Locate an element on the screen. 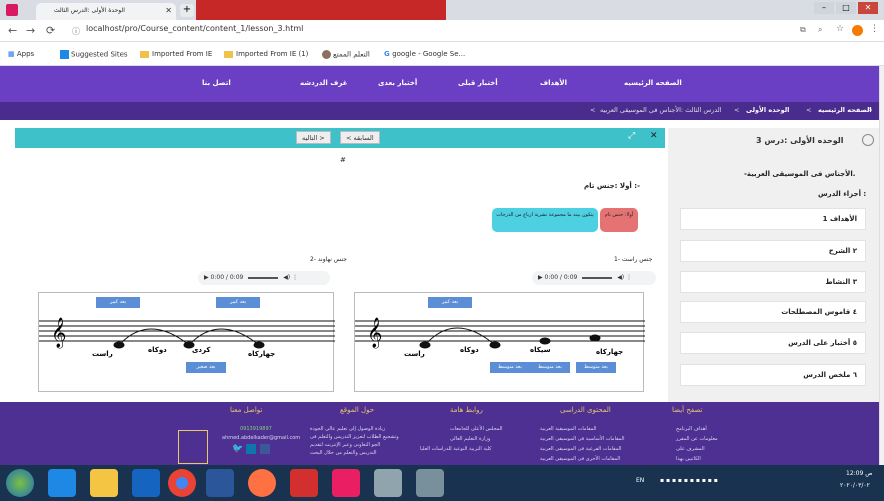 The height and width of the screenshot is (501, 884). reload-icon: ⟳ is located at coordinates (50, 30).